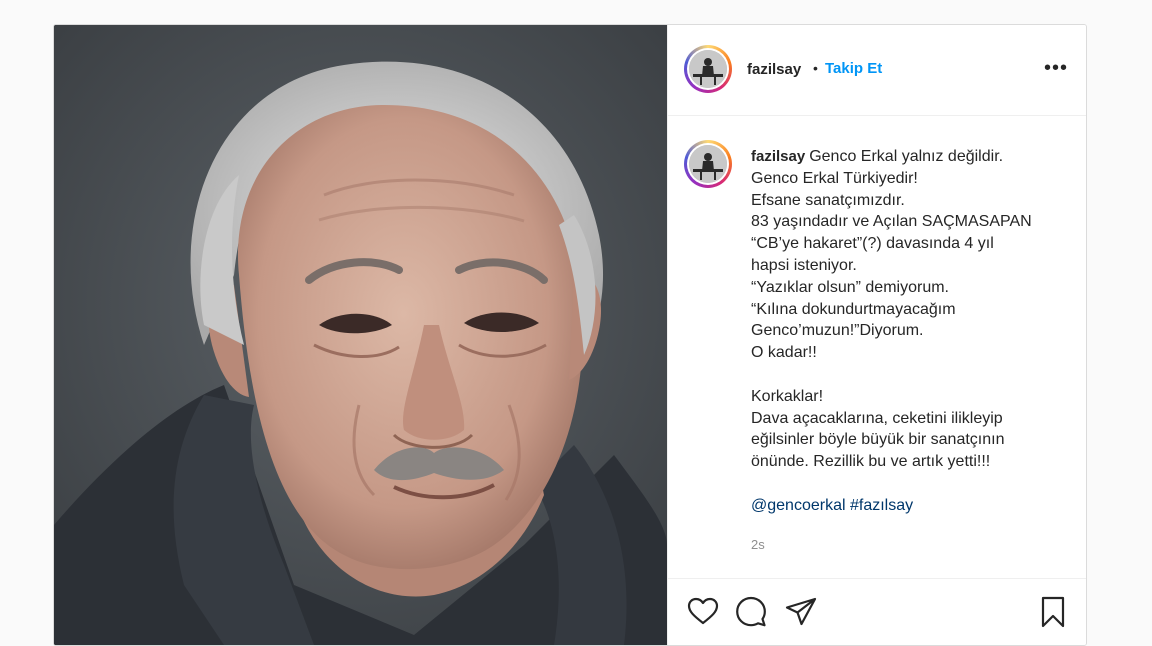 This screenshot has height=646, width=1152. I want to click on mention-link: @gencoerkal, so click(798, 505).